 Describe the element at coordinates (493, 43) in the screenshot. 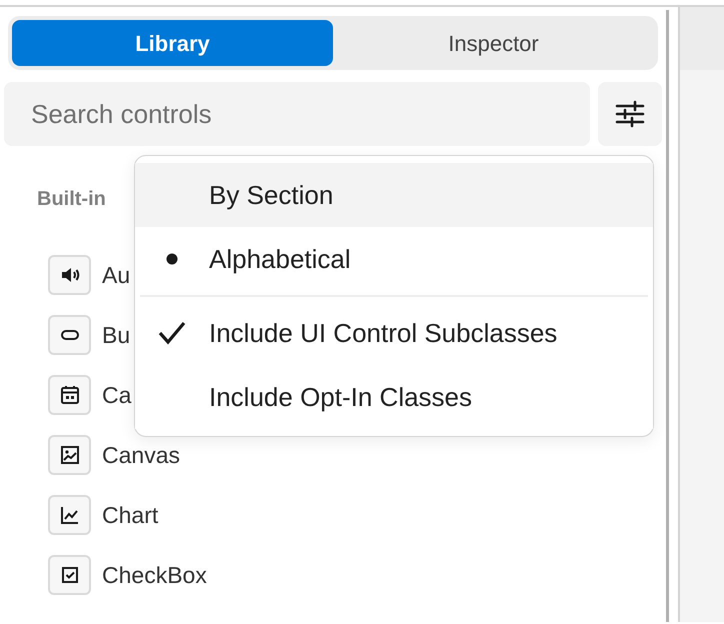

I see `tab: Inspector` at that location.